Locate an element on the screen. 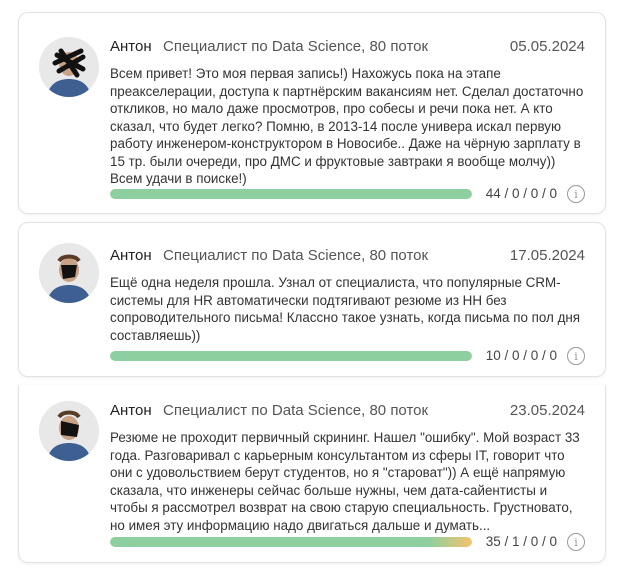  post-date: 17.05.2024 is located at coordinates (547, 255).